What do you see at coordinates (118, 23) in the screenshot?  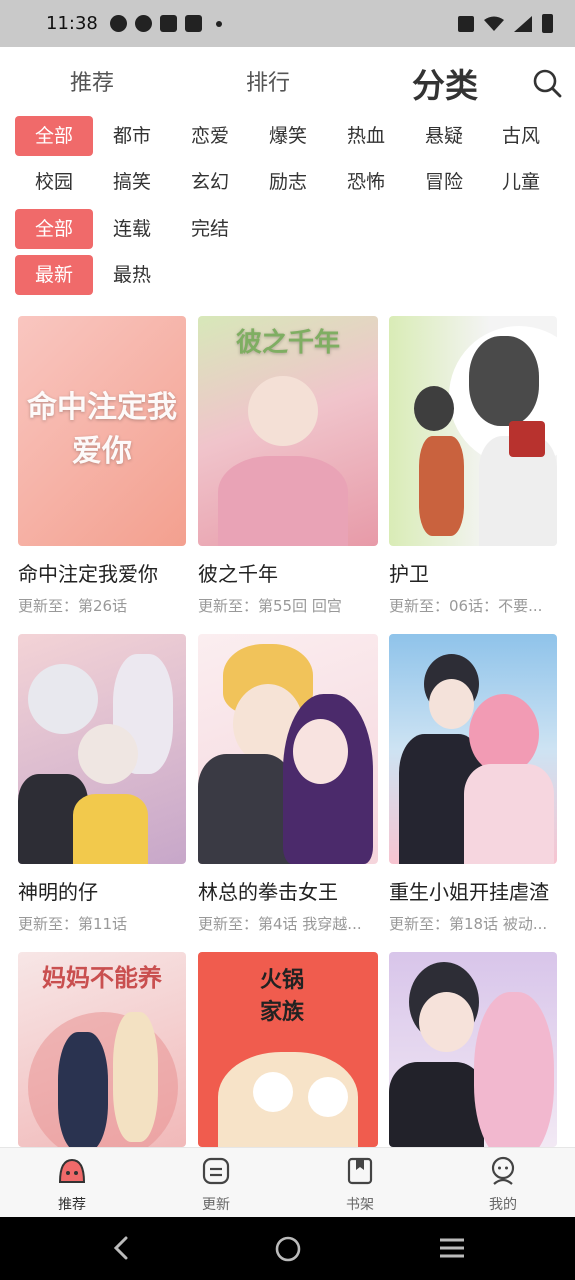 I see `message-icon` at bounding box center [118, 23].